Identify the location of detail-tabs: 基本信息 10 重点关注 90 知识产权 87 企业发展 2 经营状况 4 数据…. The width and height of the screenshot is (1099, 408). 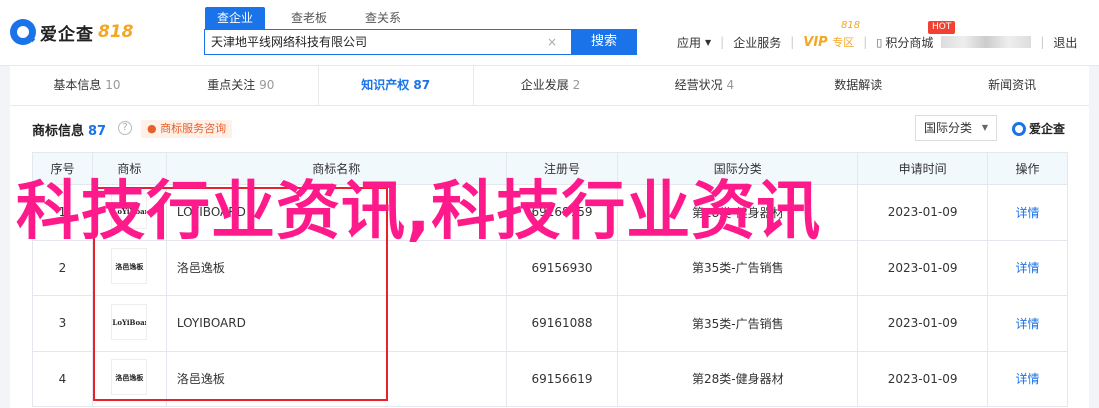
(549, 86).